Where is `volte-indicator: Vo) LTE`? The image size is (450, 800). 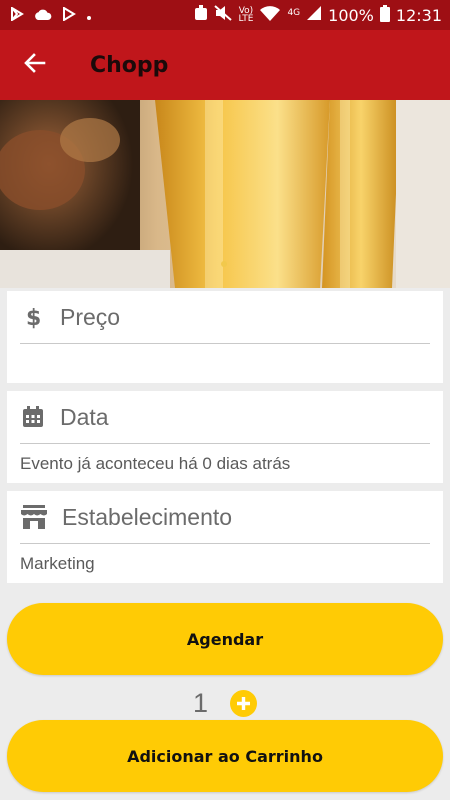
volte-indicator: Vo) LTE is located at coordinates (246, 15).